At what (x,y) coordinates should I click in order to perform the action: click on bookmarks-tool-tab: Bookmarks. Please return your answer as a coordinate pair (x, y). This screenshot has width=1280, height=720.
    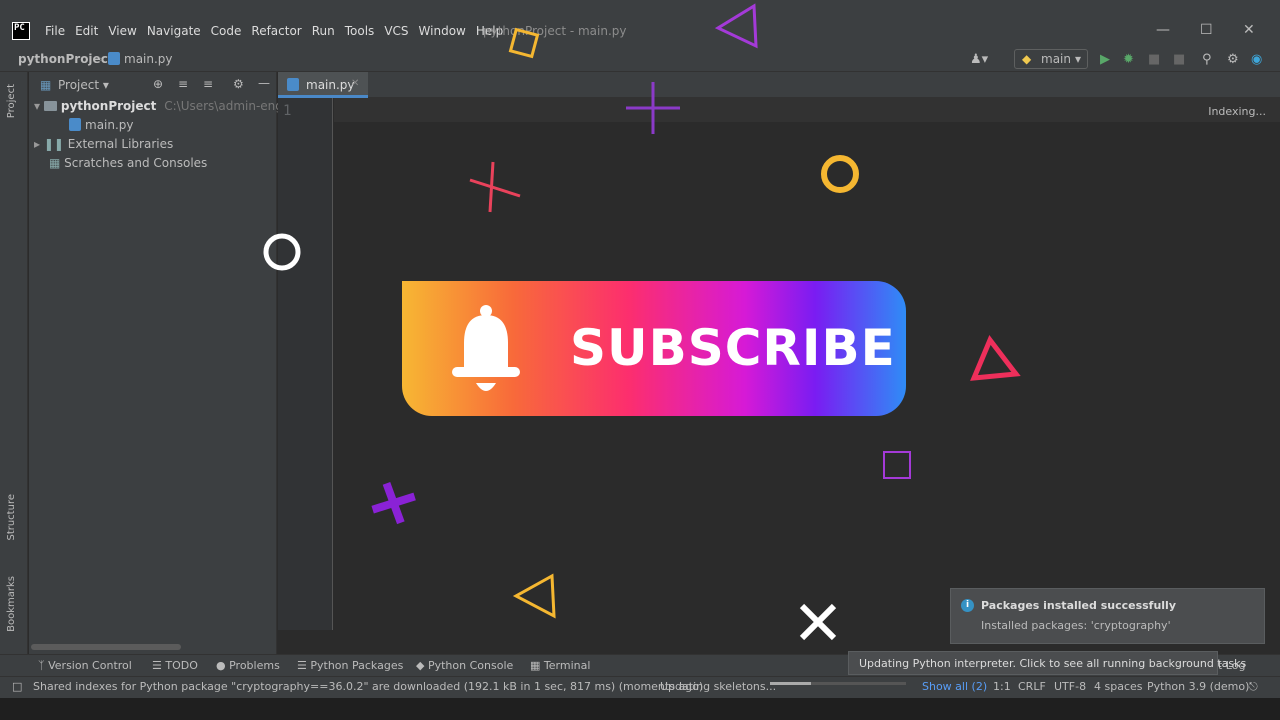
    Looking at the image, I should click on (11, 604).